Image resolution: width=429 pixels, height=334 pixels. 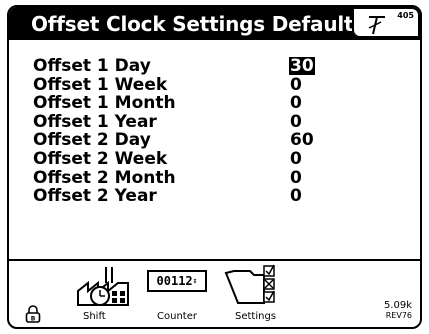 What do you see at coordinates (256, 316) in the screenshot?
I see `tab-label-settings: Settings` at bounding box center [256, 316].